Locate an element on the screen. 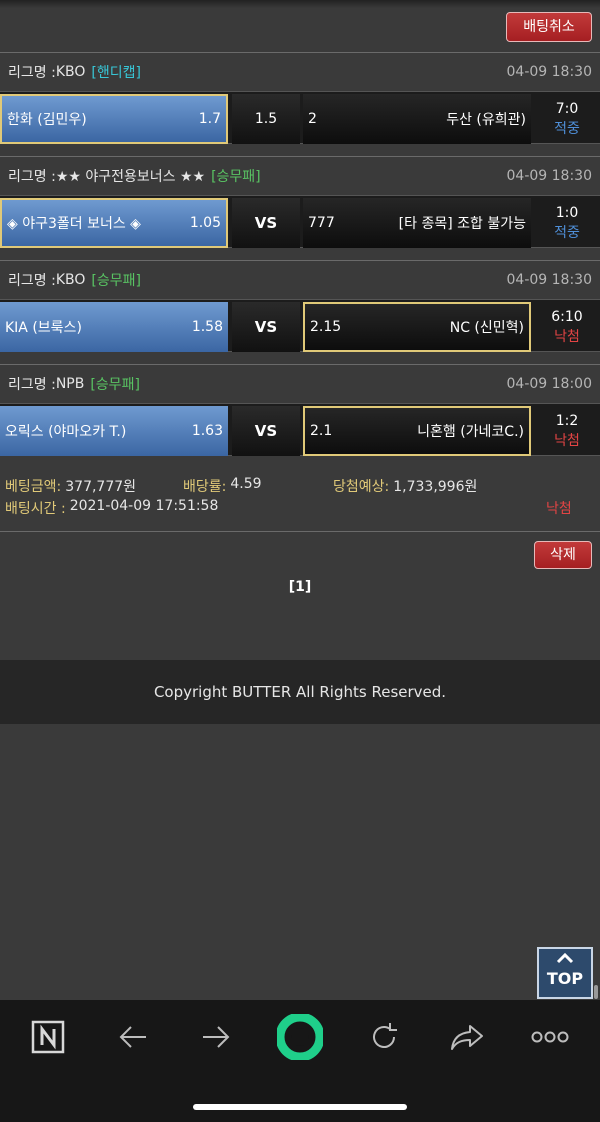  bet-amount-label: 베팅금액: is located at coordinates (33, 487).